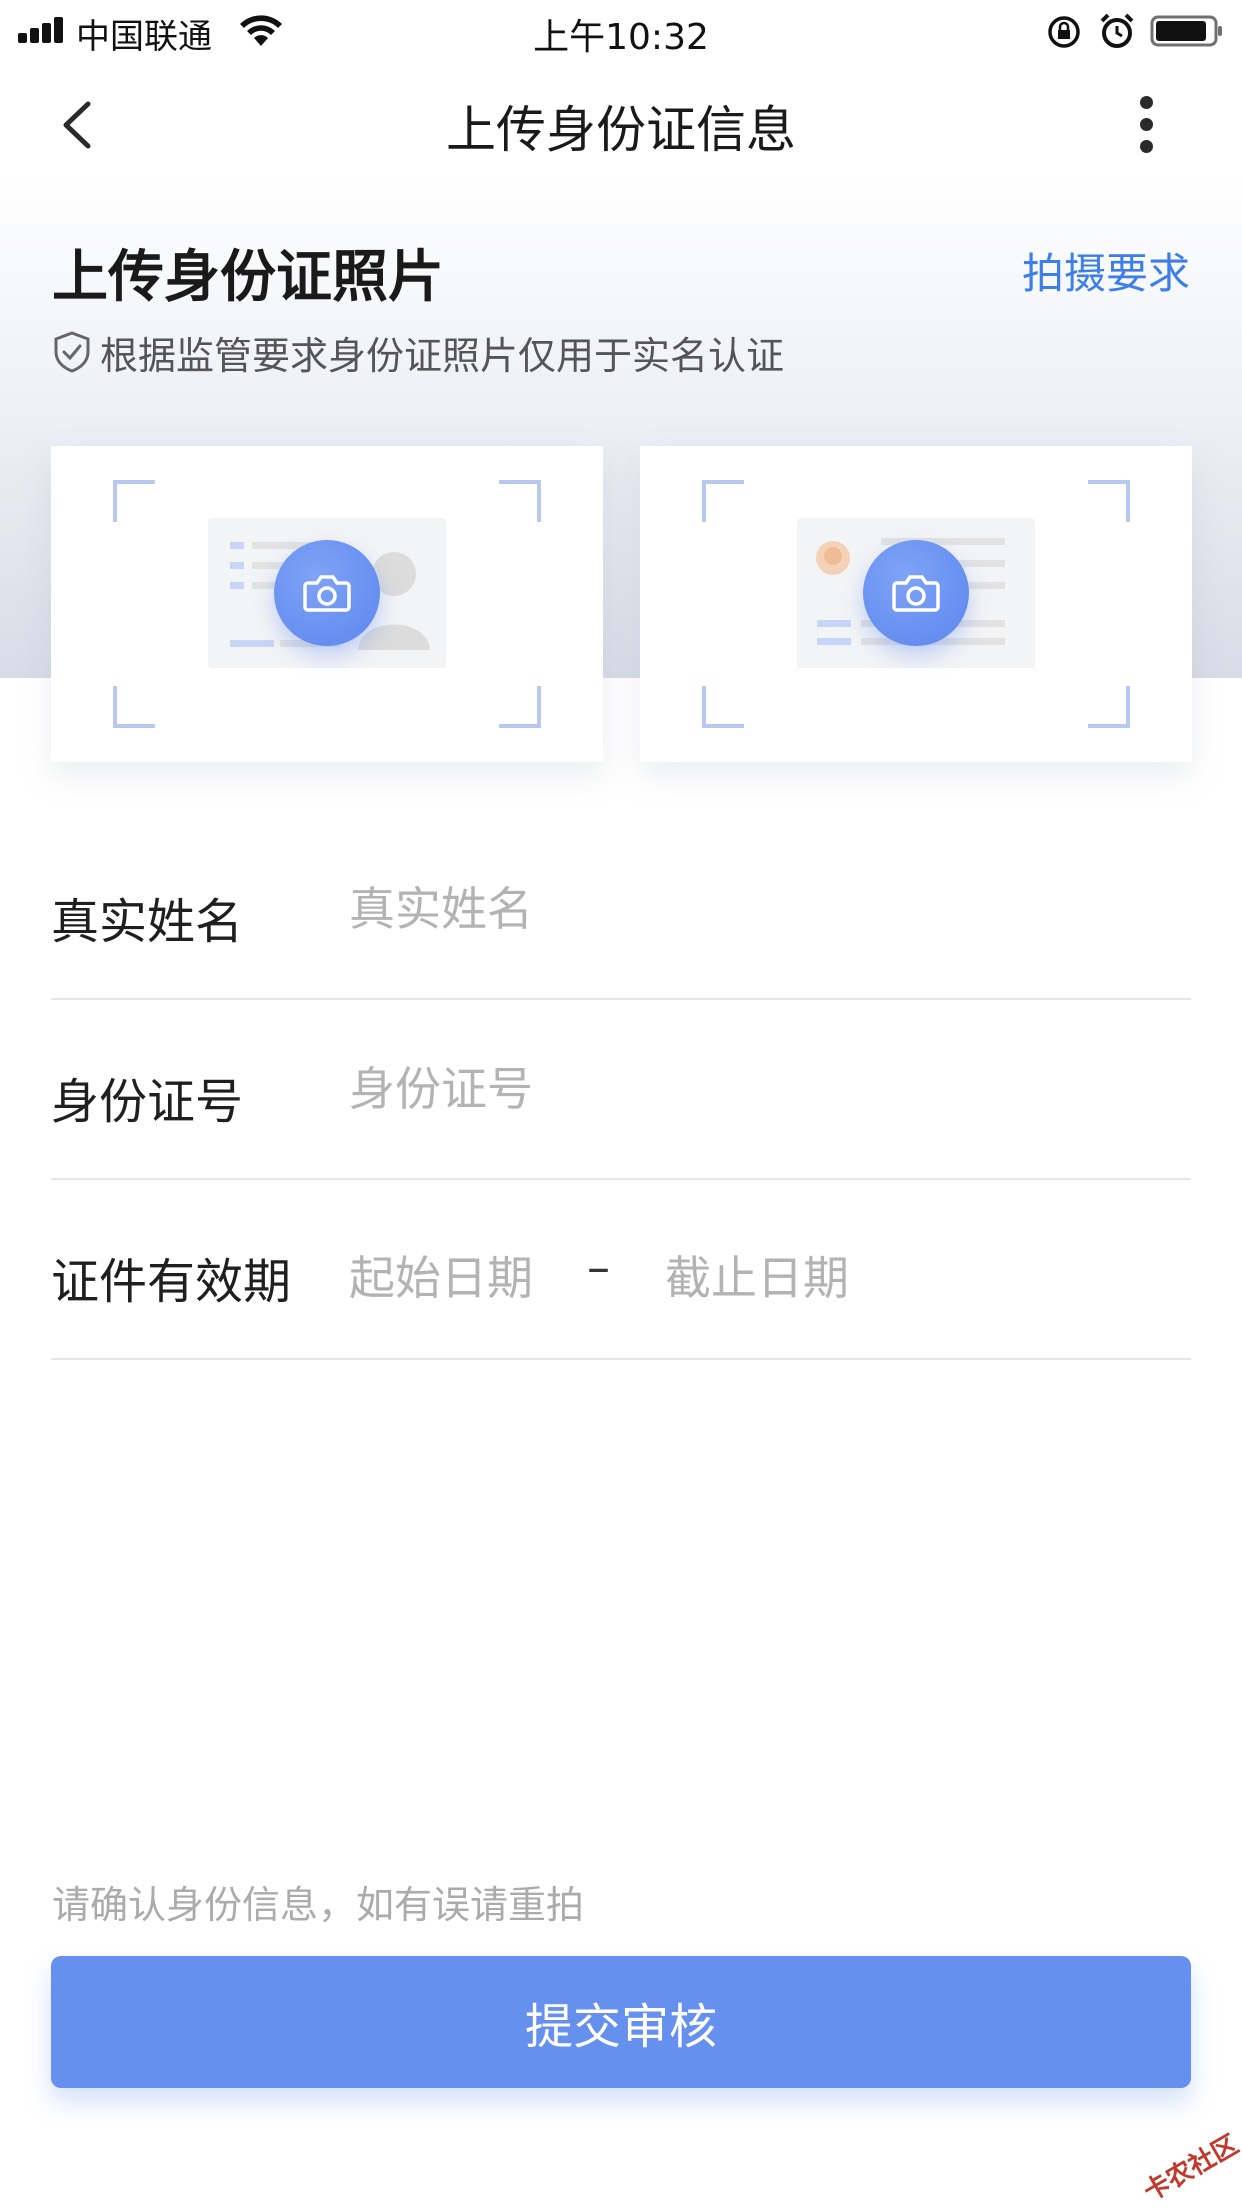 This screenshot has height=2208, width=1242. What do you see at coordinates (1147, 125) in the screenshot?
I see `more-icon` at bounding box center [1147, 125].